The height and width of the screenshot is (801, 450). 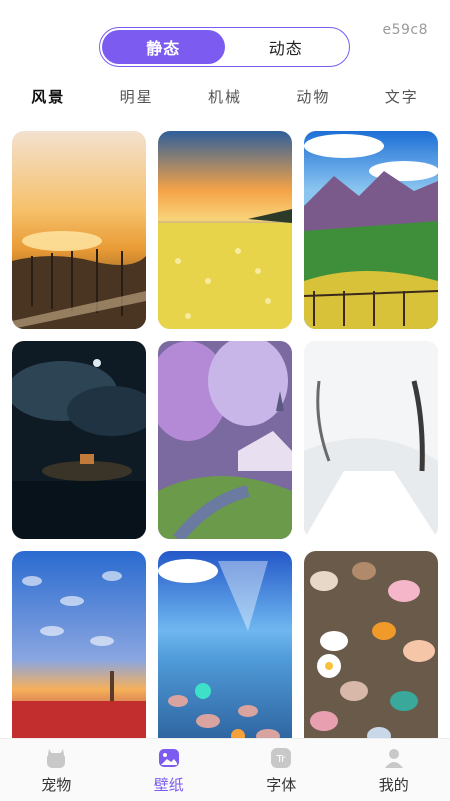 I want to click on static-dynamic-toggle: 静态 动态, so click(x=224, y=47).